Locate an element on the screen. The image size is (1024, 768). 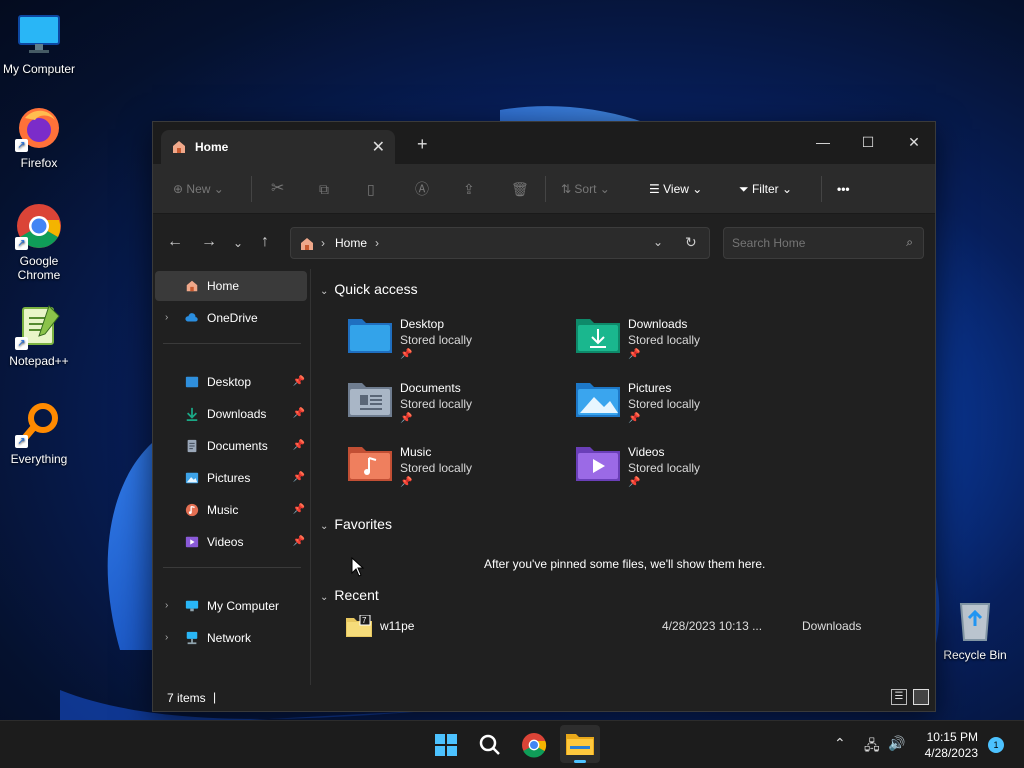
quick-access-name: Music is located at coordinates (416, 452).